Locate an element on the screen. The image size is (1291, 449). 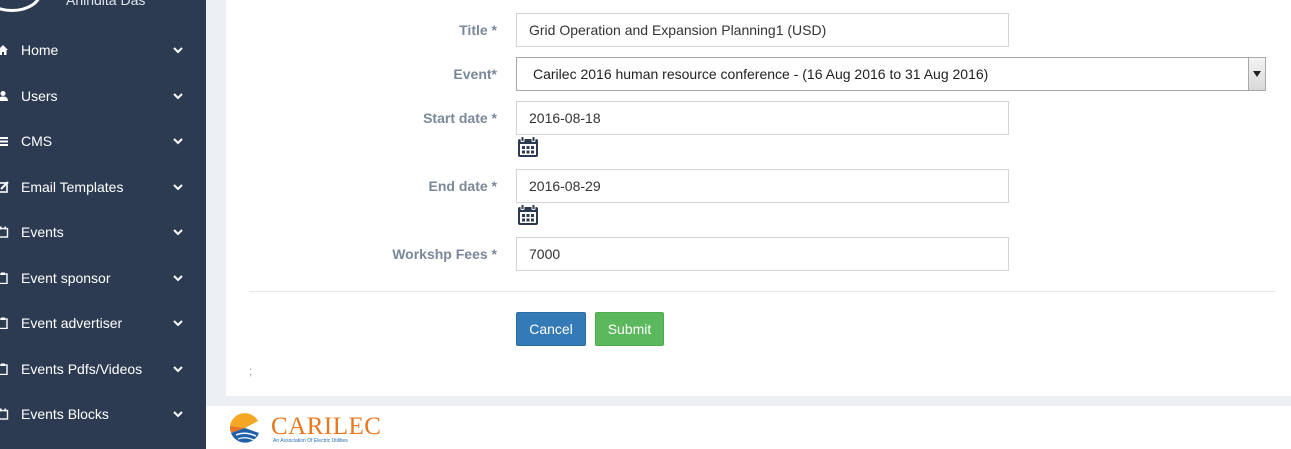
logo-tagline: An Association Of Electric Utilities is located at coordinates (310, 441).